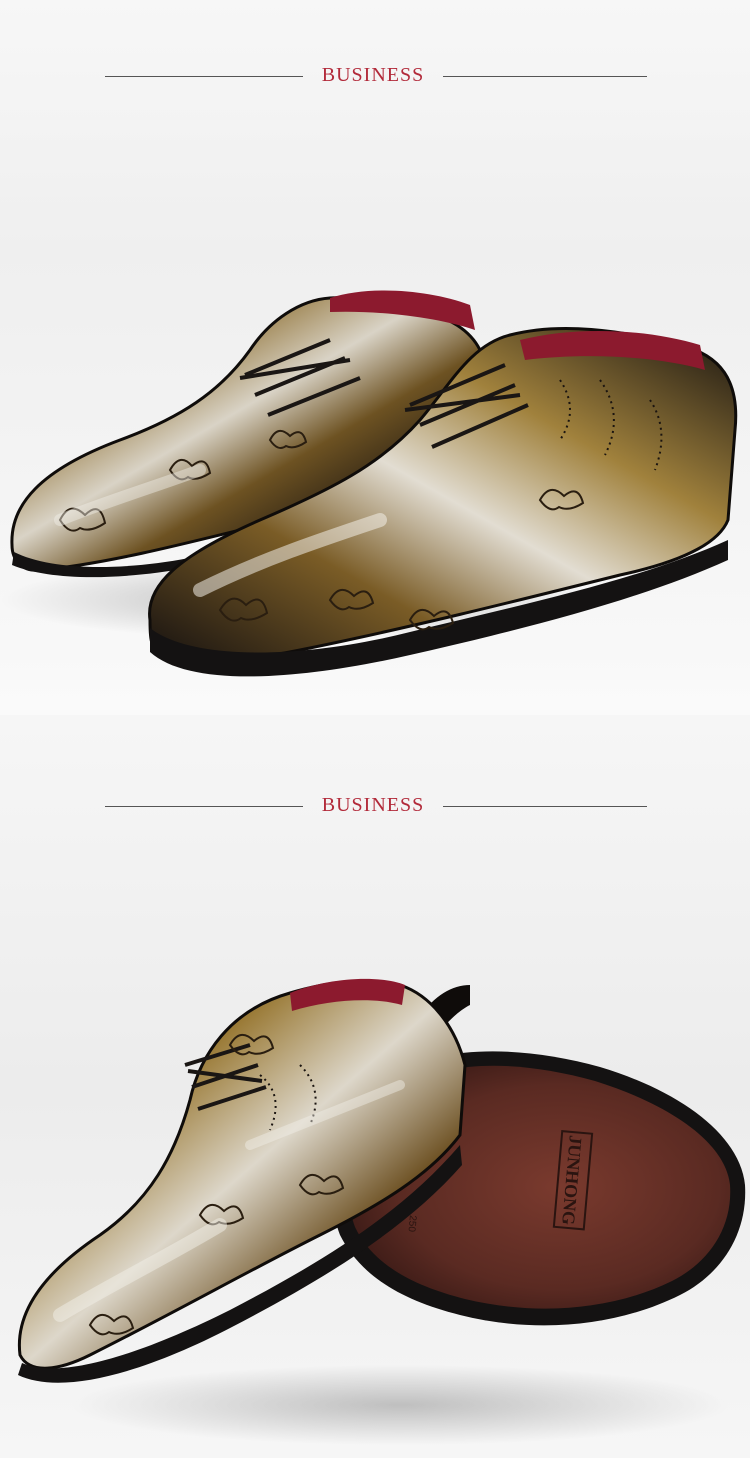 The image size is (750, 1458). What do you see at coordinates (400, 1405) in the screenshot?
I see `floor-shadow` at bounding box center [400, 1405].